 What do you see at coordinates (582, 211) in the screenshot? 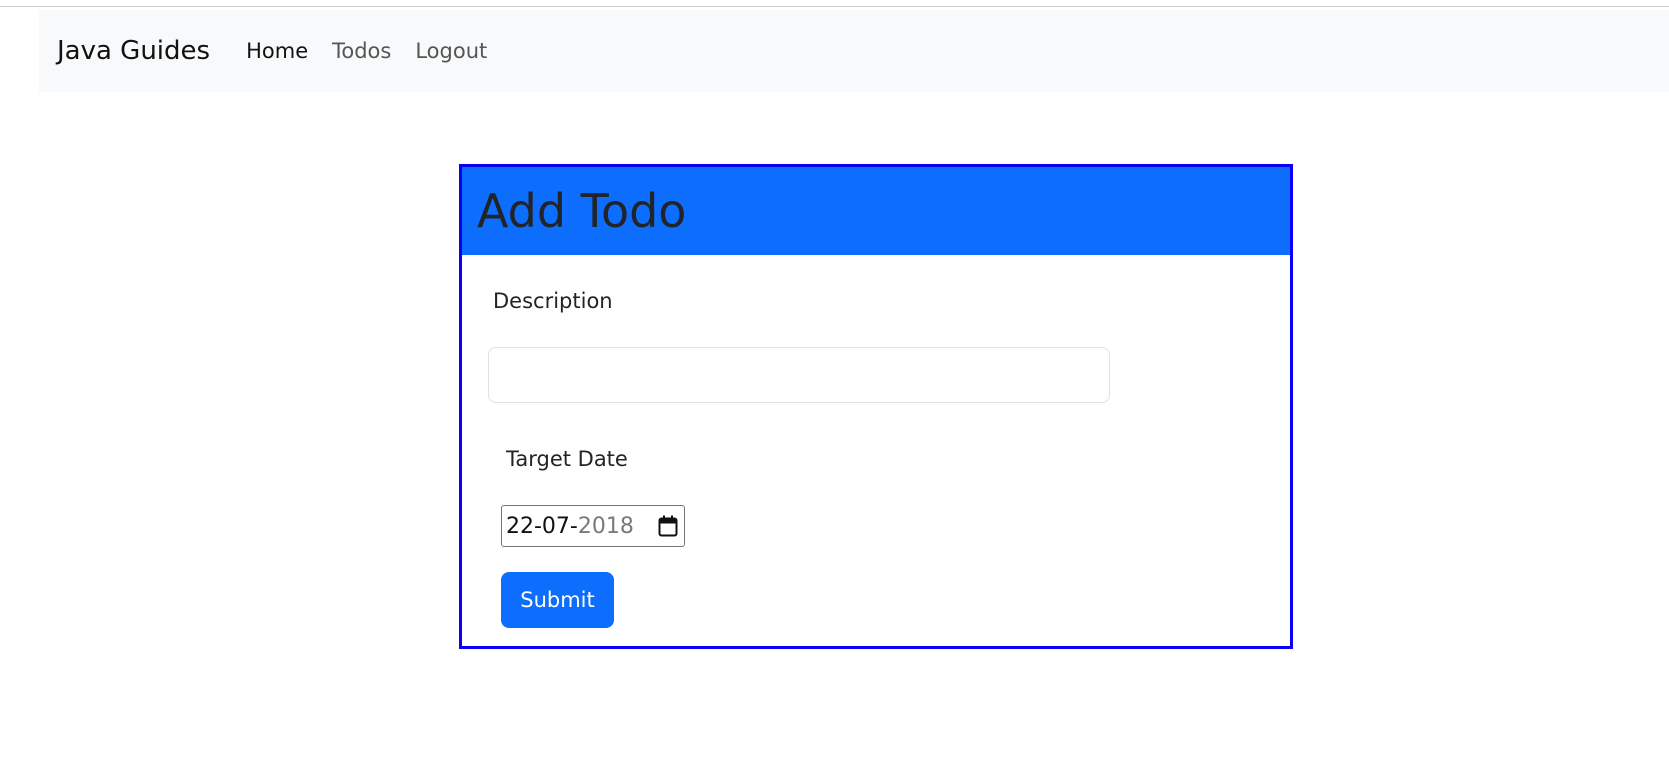
I see `page-title: Add Todo` at bounding box center [582, 211].